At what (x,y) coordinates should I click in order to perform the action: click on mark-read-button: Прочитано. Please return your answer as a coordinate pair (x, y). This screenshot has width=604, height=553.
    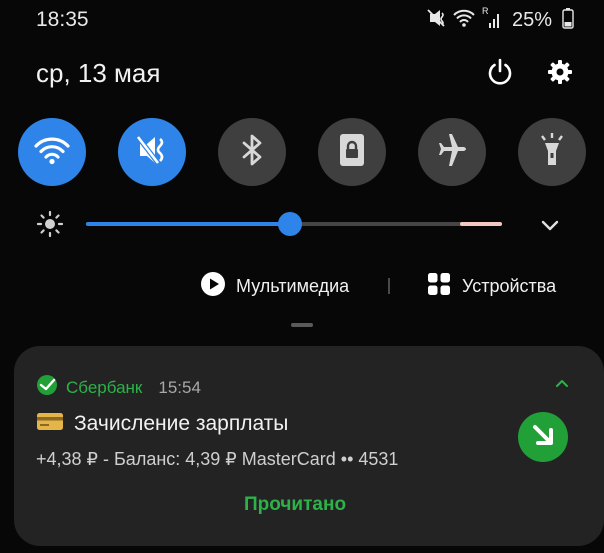
    Looking at the image, I should click on (295, 505).